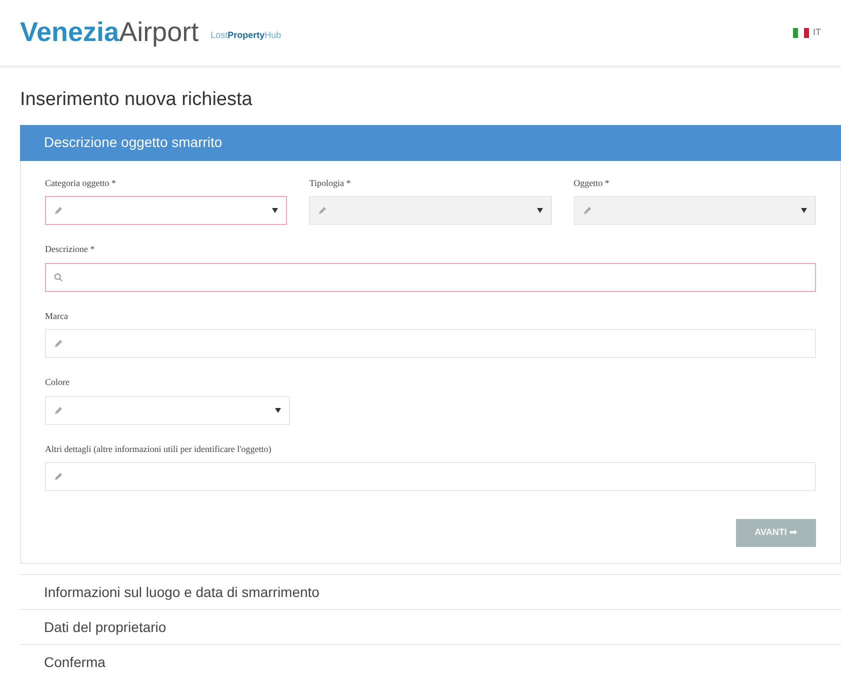  I want to click on field-label: Tipologia *, so click(330, 183).